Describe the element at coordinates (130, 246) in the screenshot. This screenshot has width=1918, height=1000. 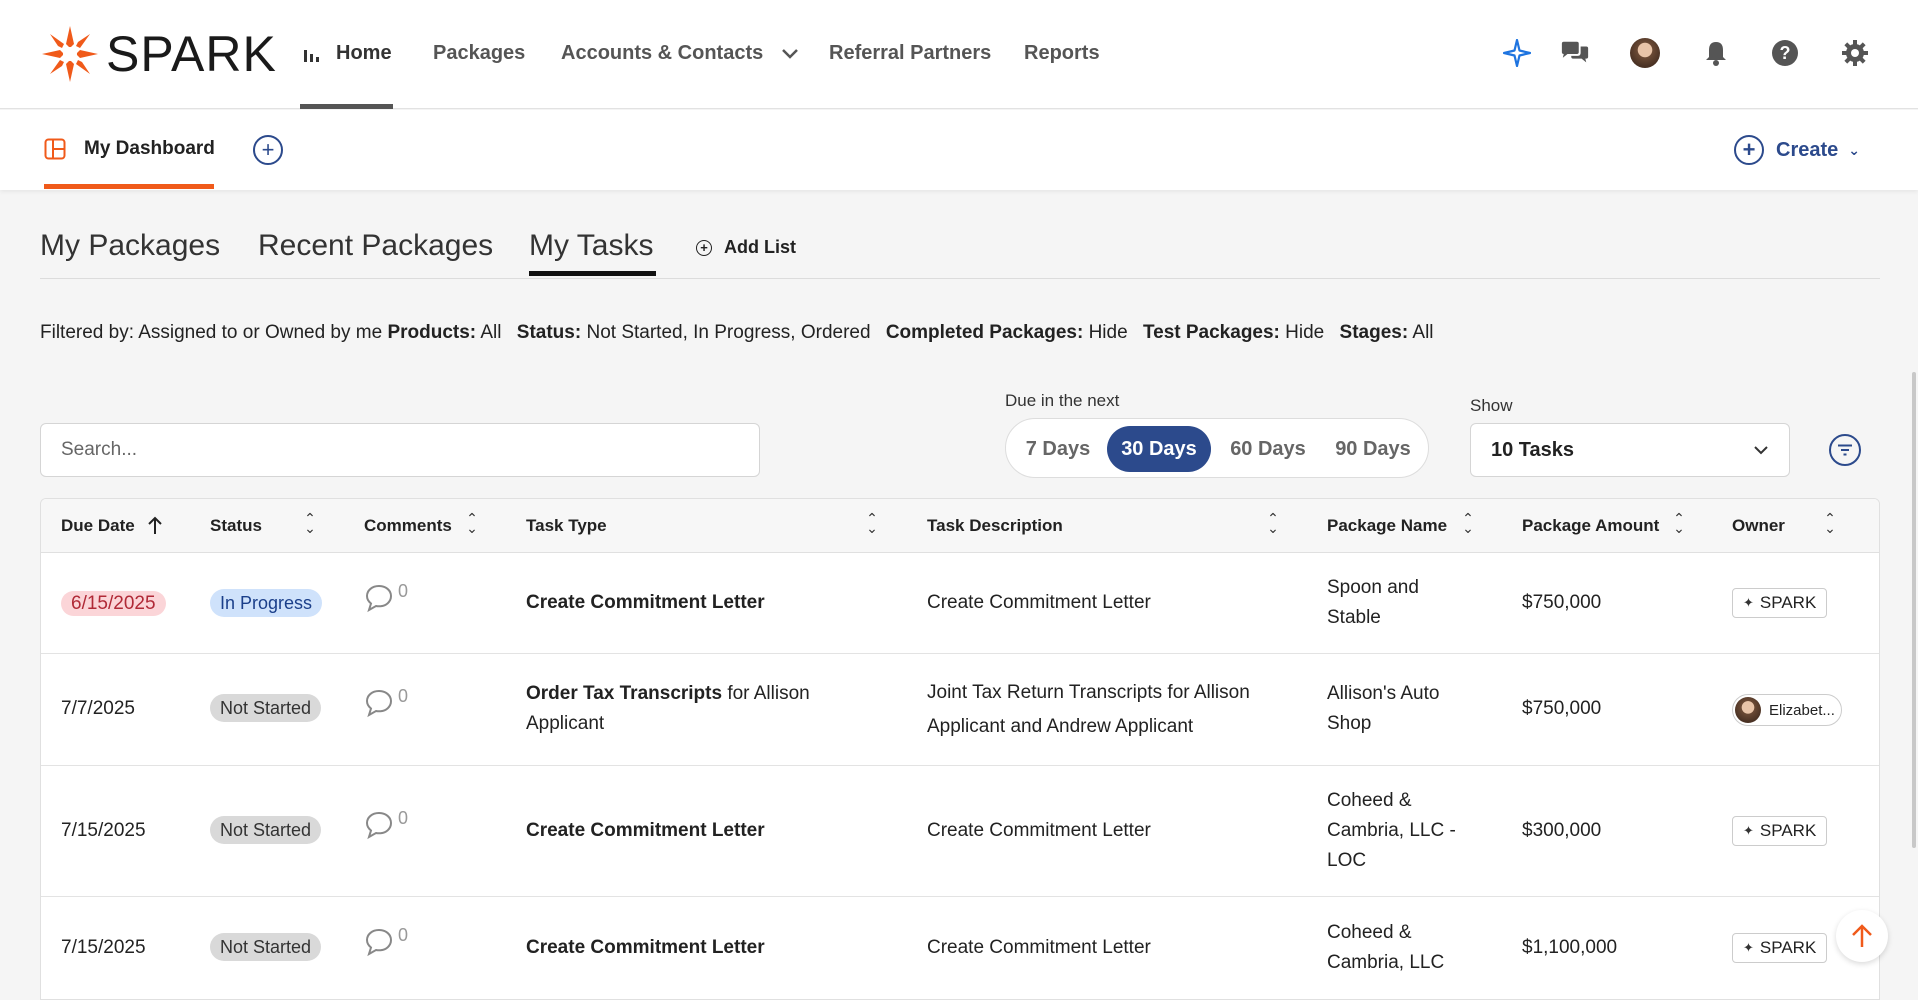
I see `tab-my-packages: My Packages` at that location.